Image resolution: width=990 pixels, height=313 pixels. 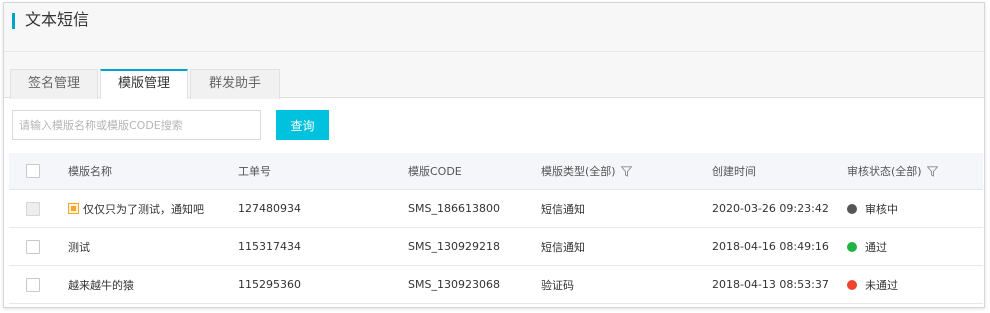 I want to click on template-name: 测试, so click(x=79, y=247).